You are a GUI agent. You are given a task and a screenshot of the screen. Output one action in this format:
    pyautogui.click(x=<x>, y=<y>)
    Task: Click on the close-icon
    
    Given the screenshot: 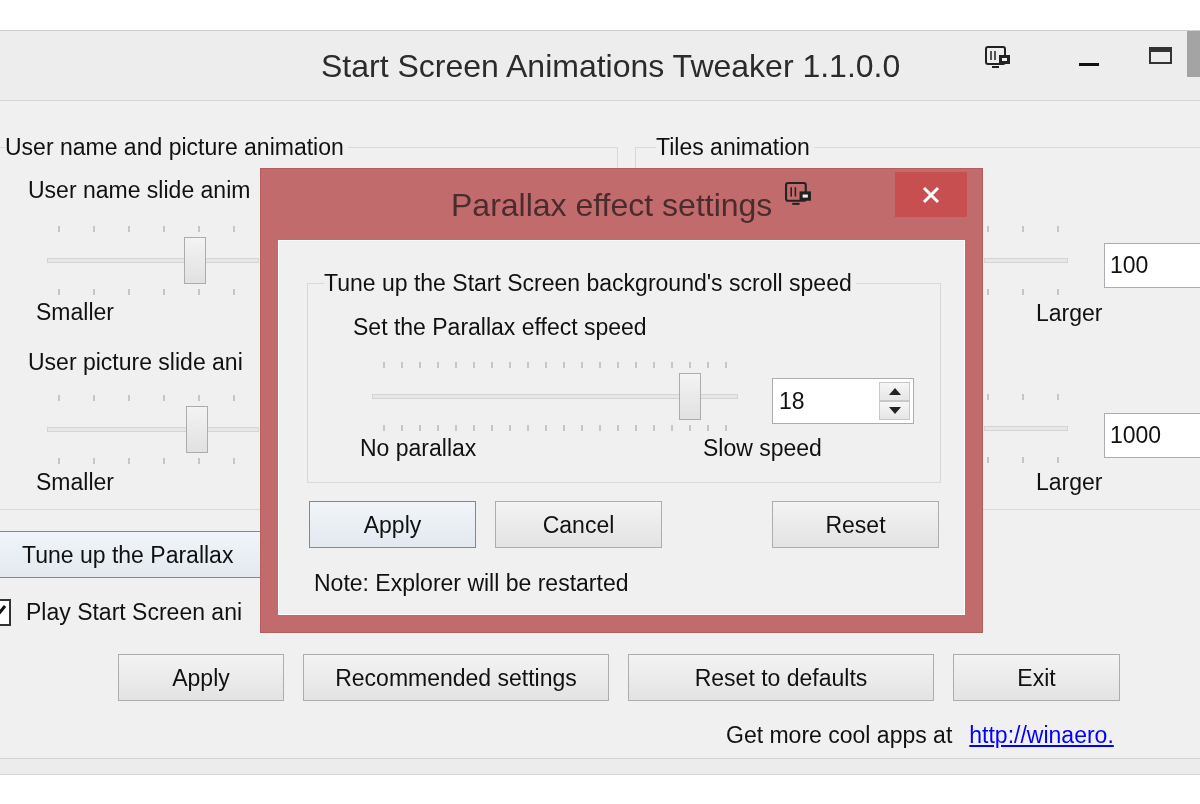 What is the action you would take?
    pyautogui.click(x=931, y=194)
    